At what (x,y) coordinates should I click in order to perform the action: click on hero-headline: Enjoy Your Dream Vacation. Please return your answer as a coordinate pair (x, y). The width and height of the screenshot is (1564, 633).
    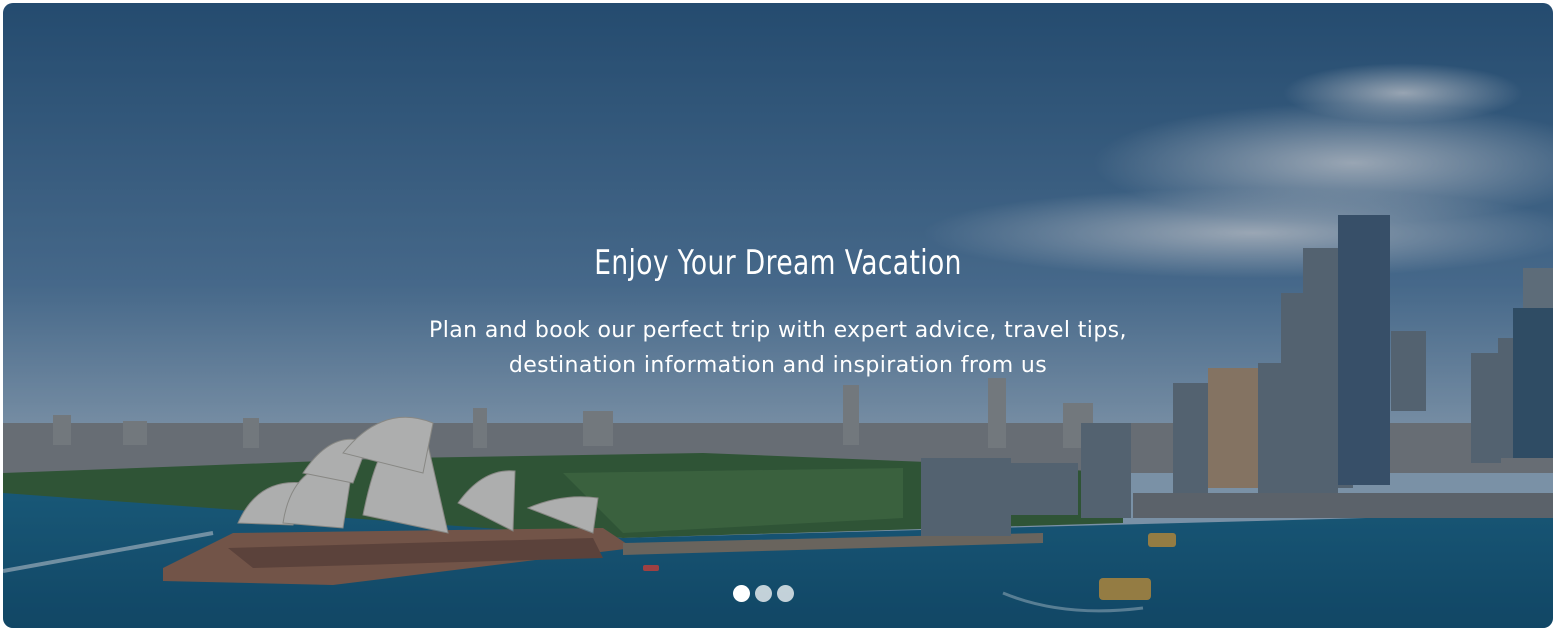
    Looking at the image, I should click on (778, 263).